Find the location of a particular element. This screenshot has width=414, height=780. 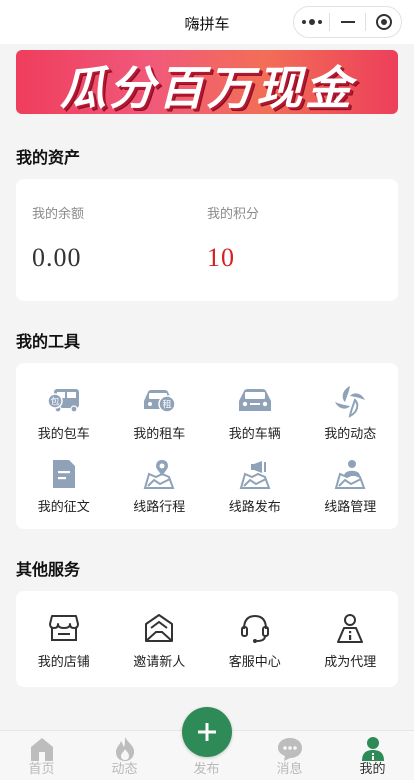

tab-label: 我的 is located at coordinates (372, 768).